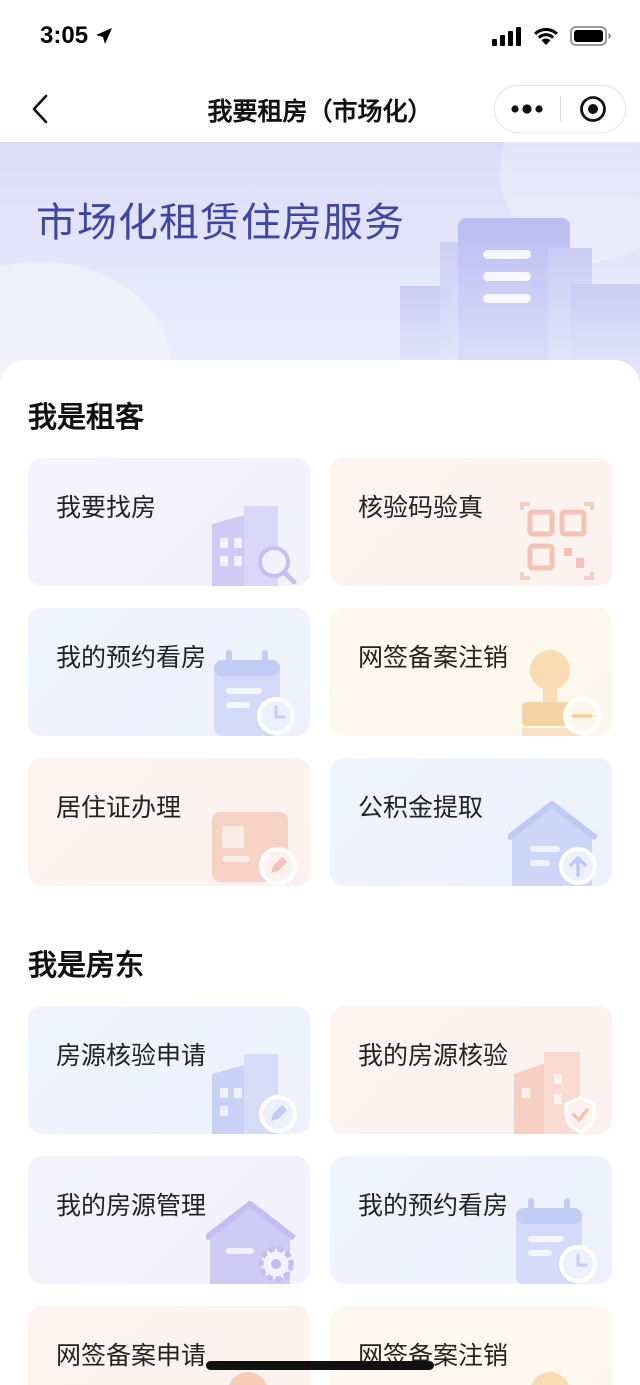 The height and width of the screenshot is (1385, 640). I want to click on more-dots-icon, so click(527, 109).